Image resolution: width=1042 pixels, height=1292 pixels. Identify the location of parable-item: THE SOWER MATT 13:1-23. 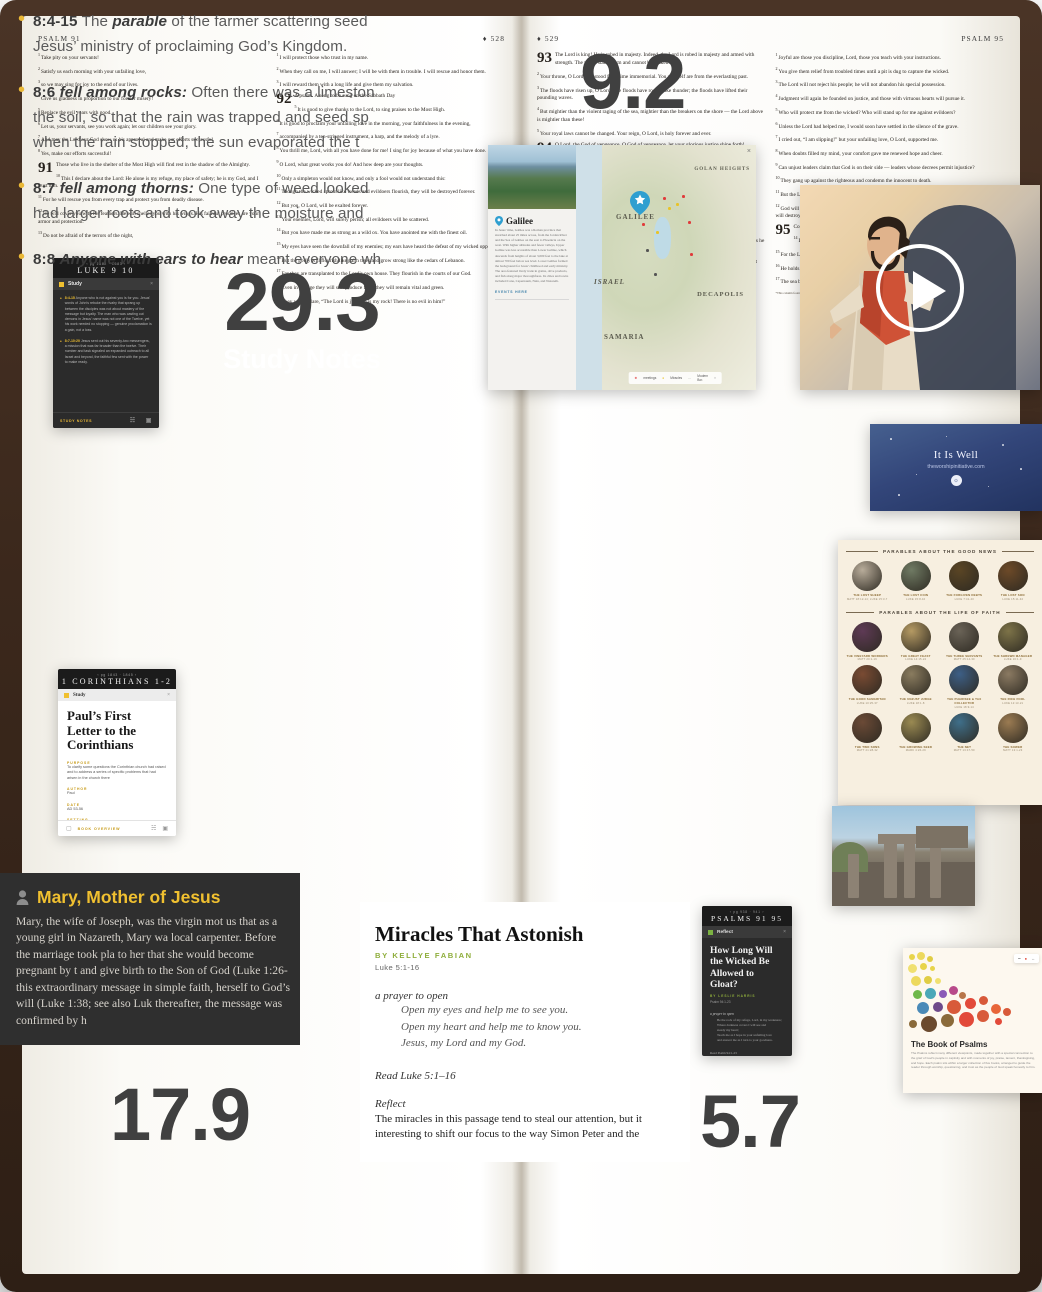
(1013, 732).